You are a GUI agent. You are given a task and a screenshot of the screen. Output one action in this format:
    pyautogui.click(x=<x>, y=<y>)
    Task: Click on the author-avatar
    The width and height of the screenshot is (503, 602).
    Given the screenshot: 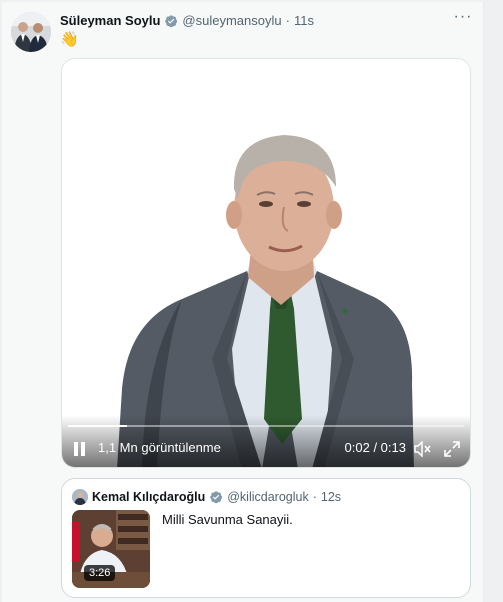 What is the action you would take?
    pyautogui.click(x=31, y=32)
    